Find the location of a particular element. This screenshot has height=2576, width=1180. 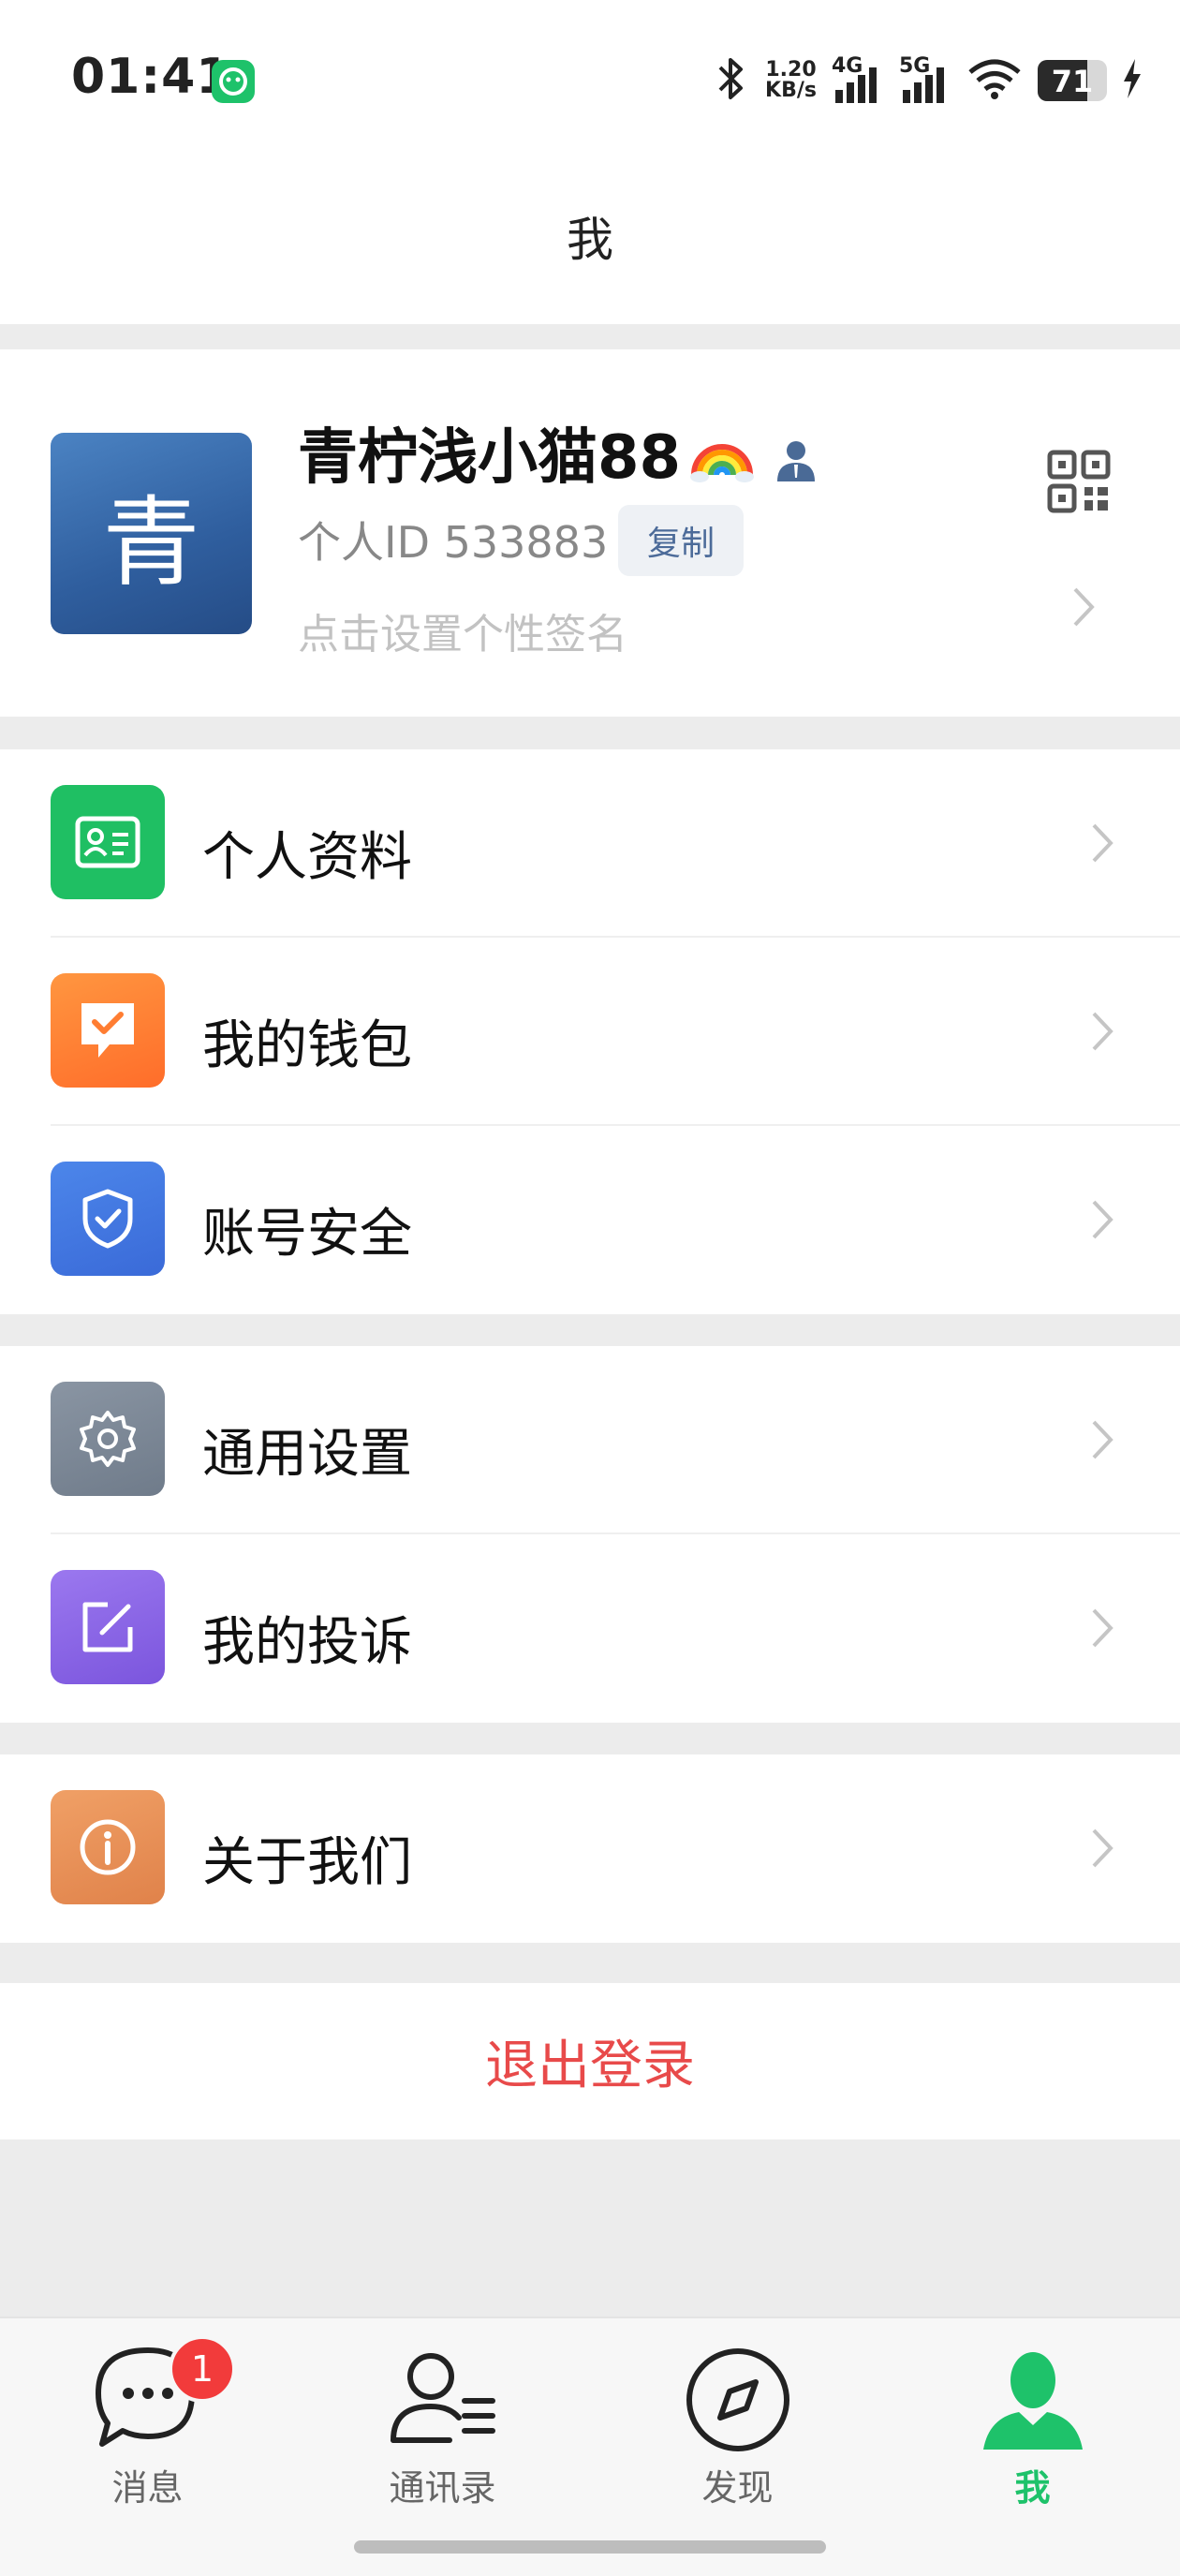

profile-name: 青柠浅小猫88 is located at coordinates (490, 458).